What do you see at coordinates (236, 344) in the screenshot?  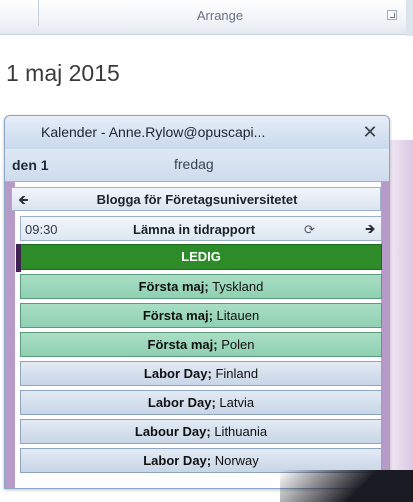 I see `event-rest: Polen` at bounding box center [236, 344].